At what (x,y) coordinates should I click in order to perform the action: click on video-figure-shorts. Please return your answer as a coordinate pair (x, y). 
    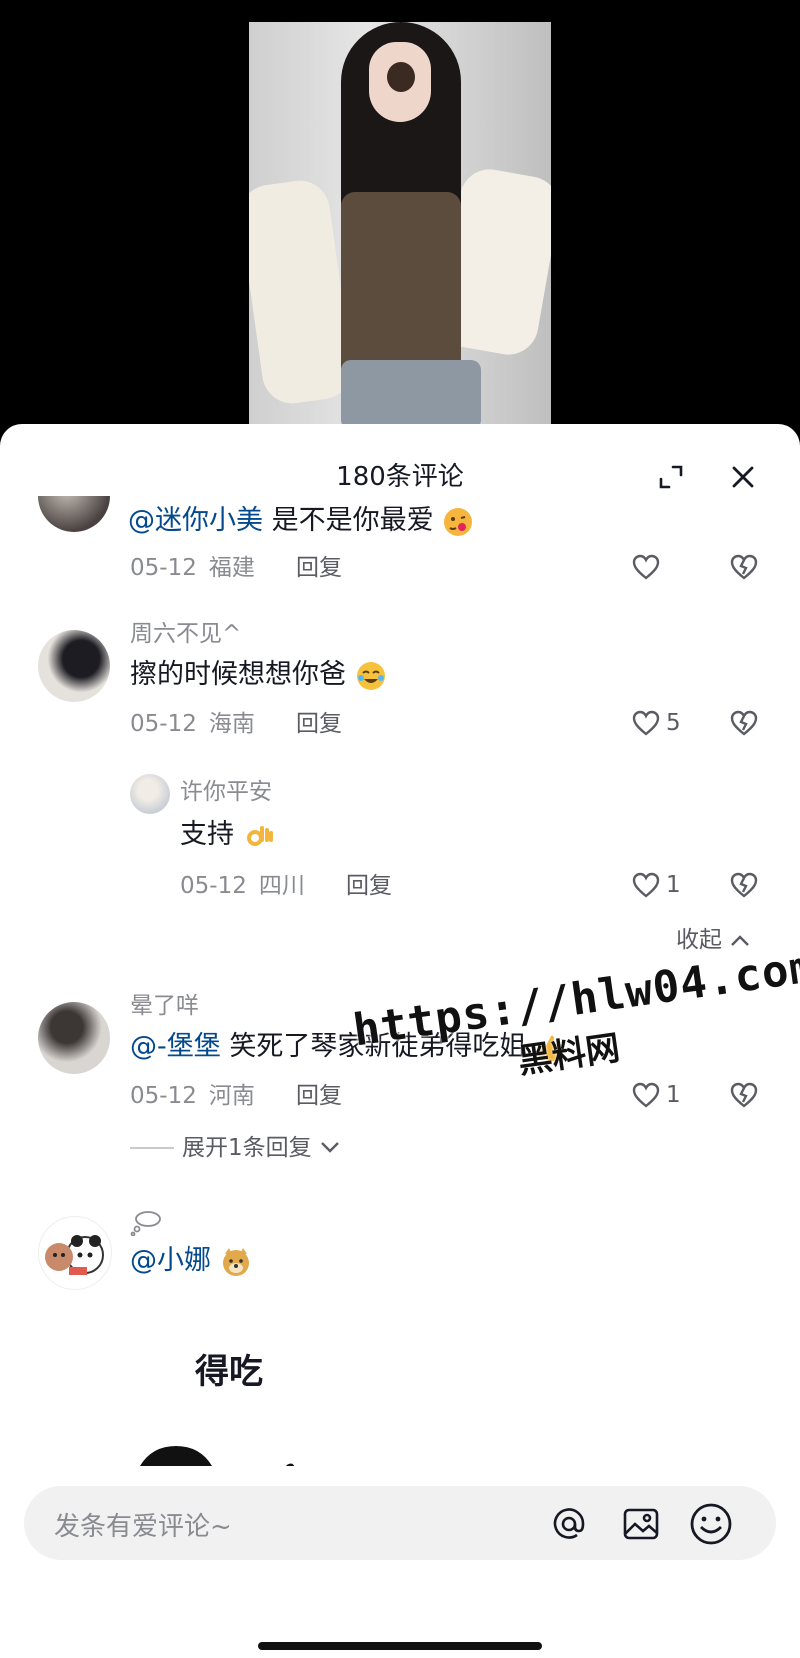
    Looking at the image, I should click on (411, 393).